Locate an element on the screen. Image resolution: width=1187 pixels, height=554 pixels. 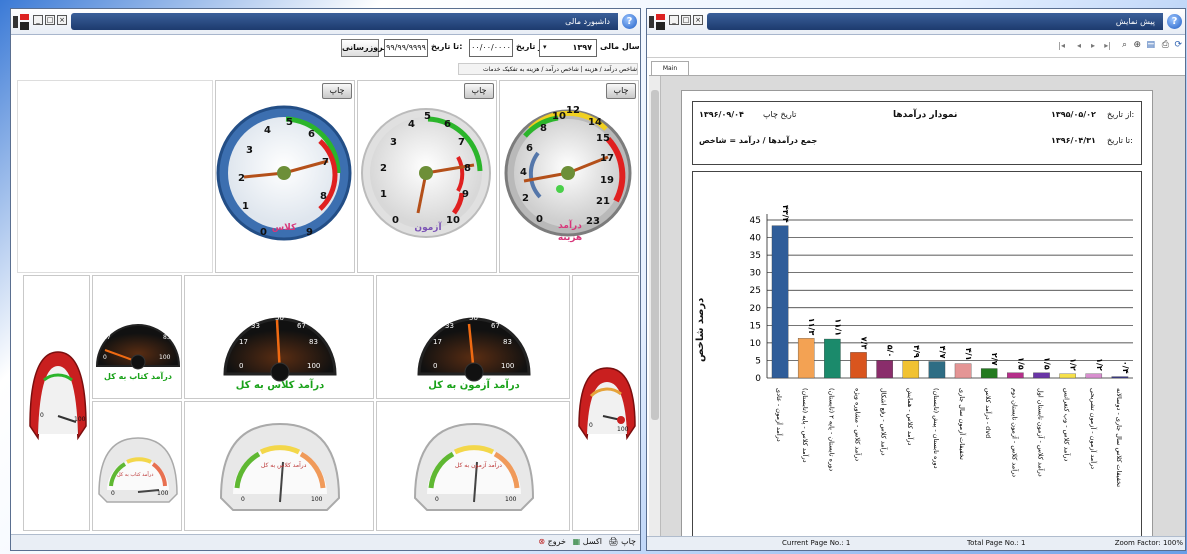
chevron-down-icon: ▾ is located at coordinates (545, 47).